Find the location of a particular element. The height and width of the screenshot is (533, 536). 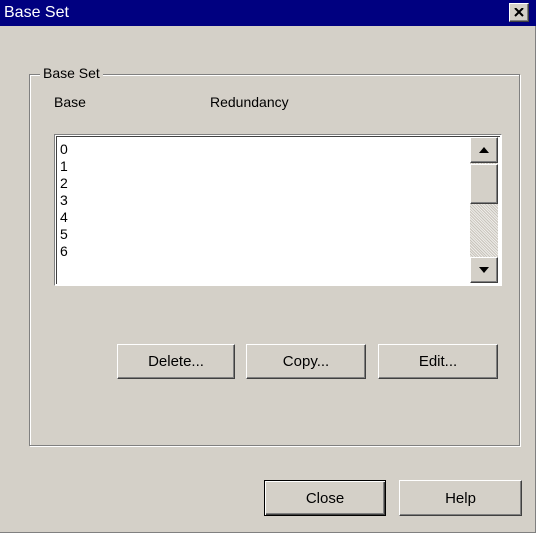

close-window-button is located at coordinates (519, 12).